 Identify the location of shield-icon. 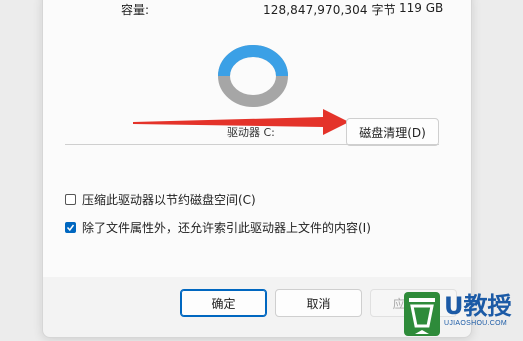
(422, 316).